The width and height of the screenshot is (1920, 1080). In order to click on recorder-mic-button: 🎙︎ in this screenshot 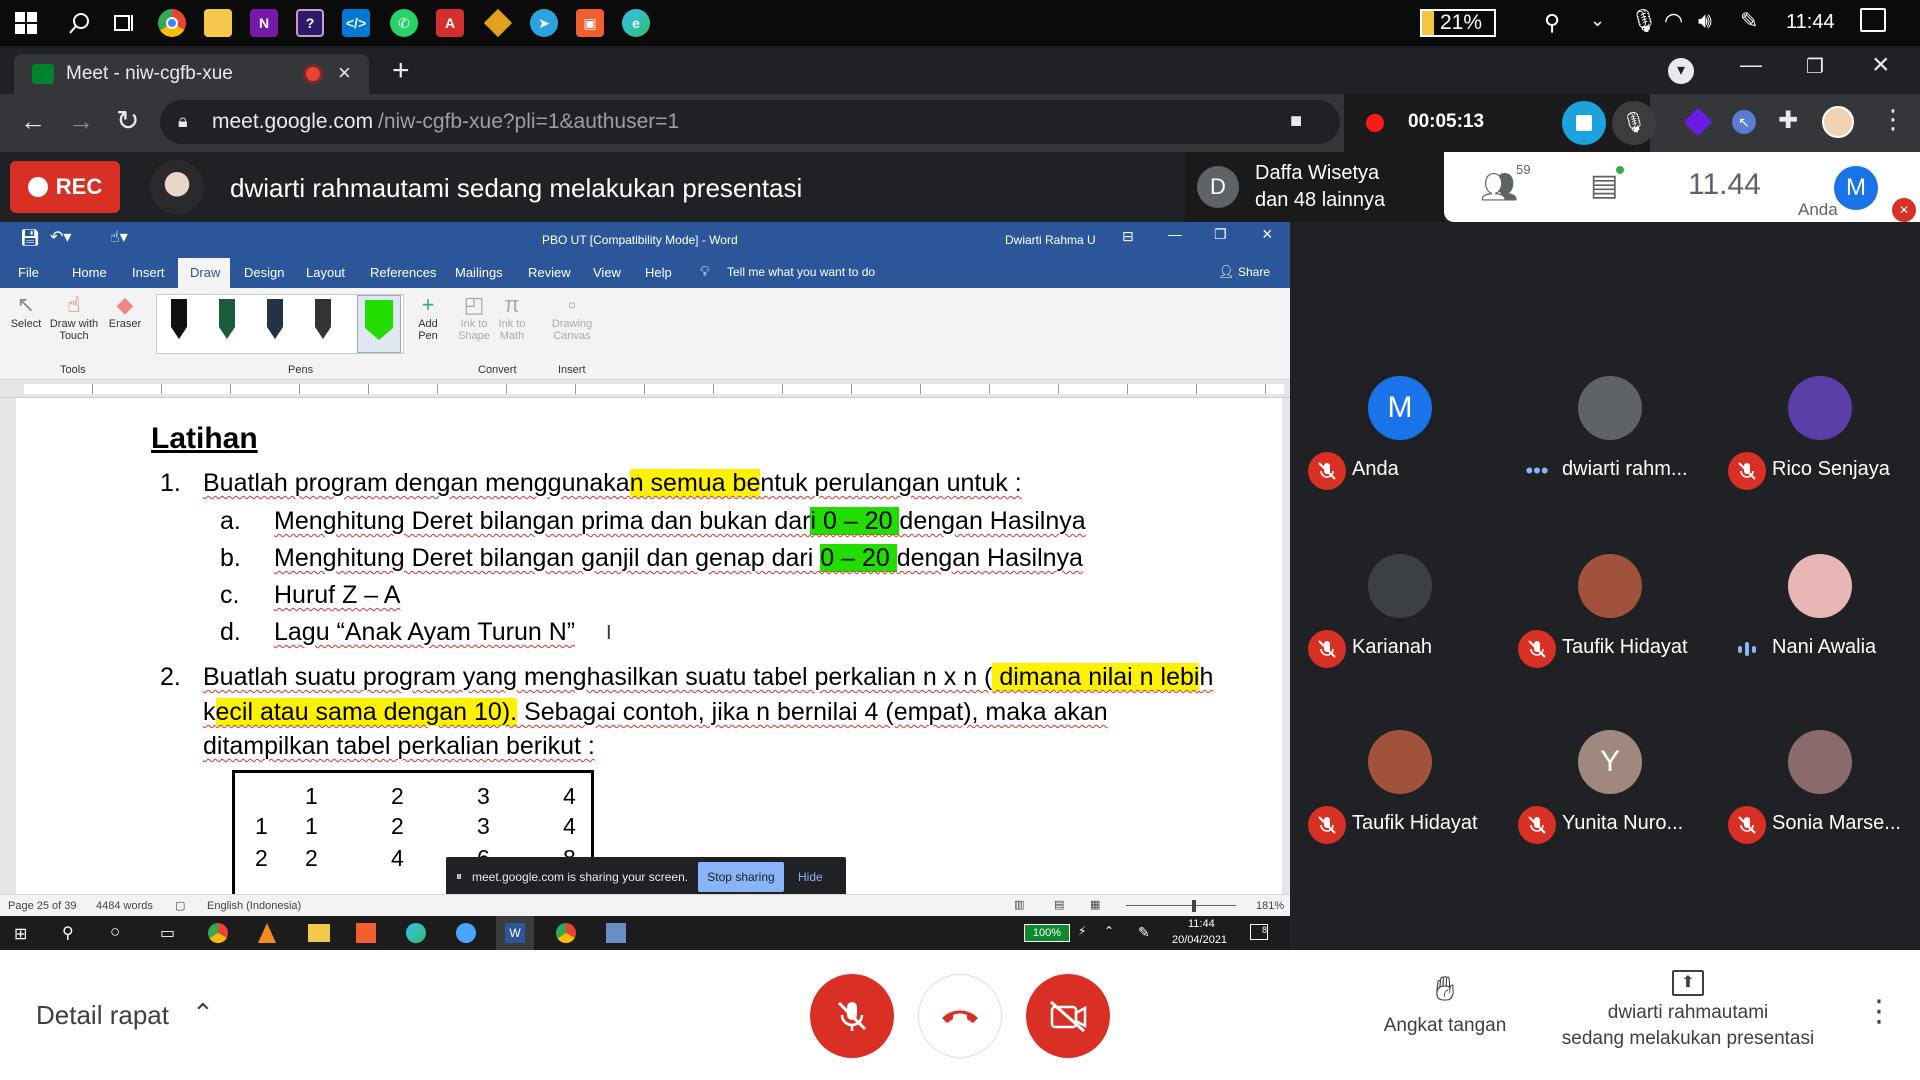, I will do `click(1634, 123)`.